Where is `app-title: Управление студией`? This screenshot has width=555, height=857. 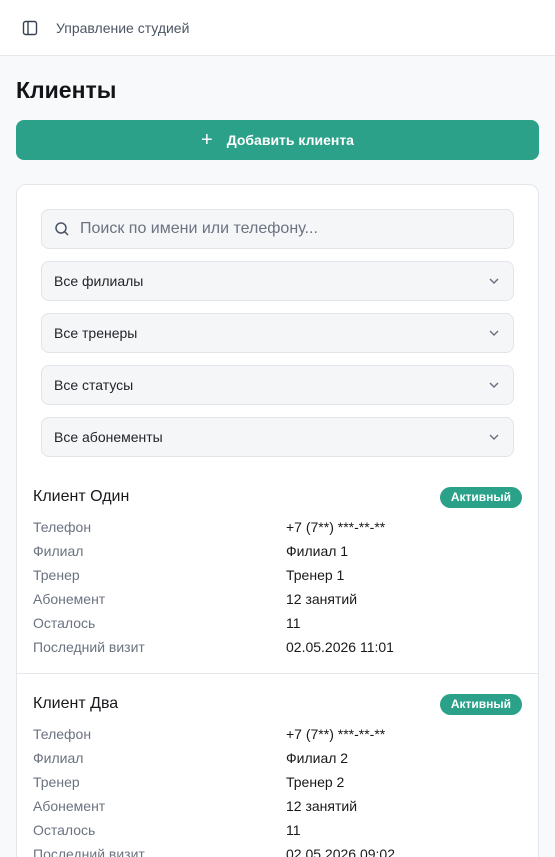 app-title: Управление студией is located at coordinates (123, 27).